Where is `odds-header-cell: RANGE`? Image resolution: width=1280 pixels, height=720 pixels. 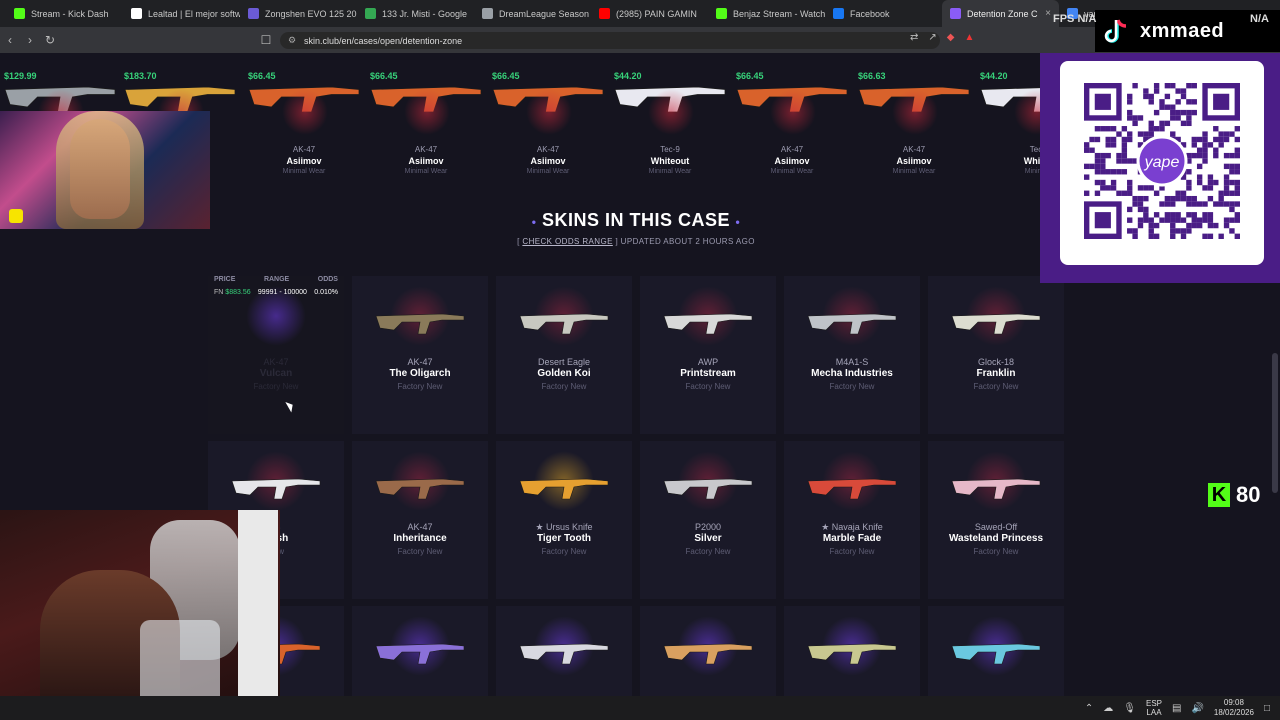
odds-header-cell: RANGE is located at coordinates (276, 279).